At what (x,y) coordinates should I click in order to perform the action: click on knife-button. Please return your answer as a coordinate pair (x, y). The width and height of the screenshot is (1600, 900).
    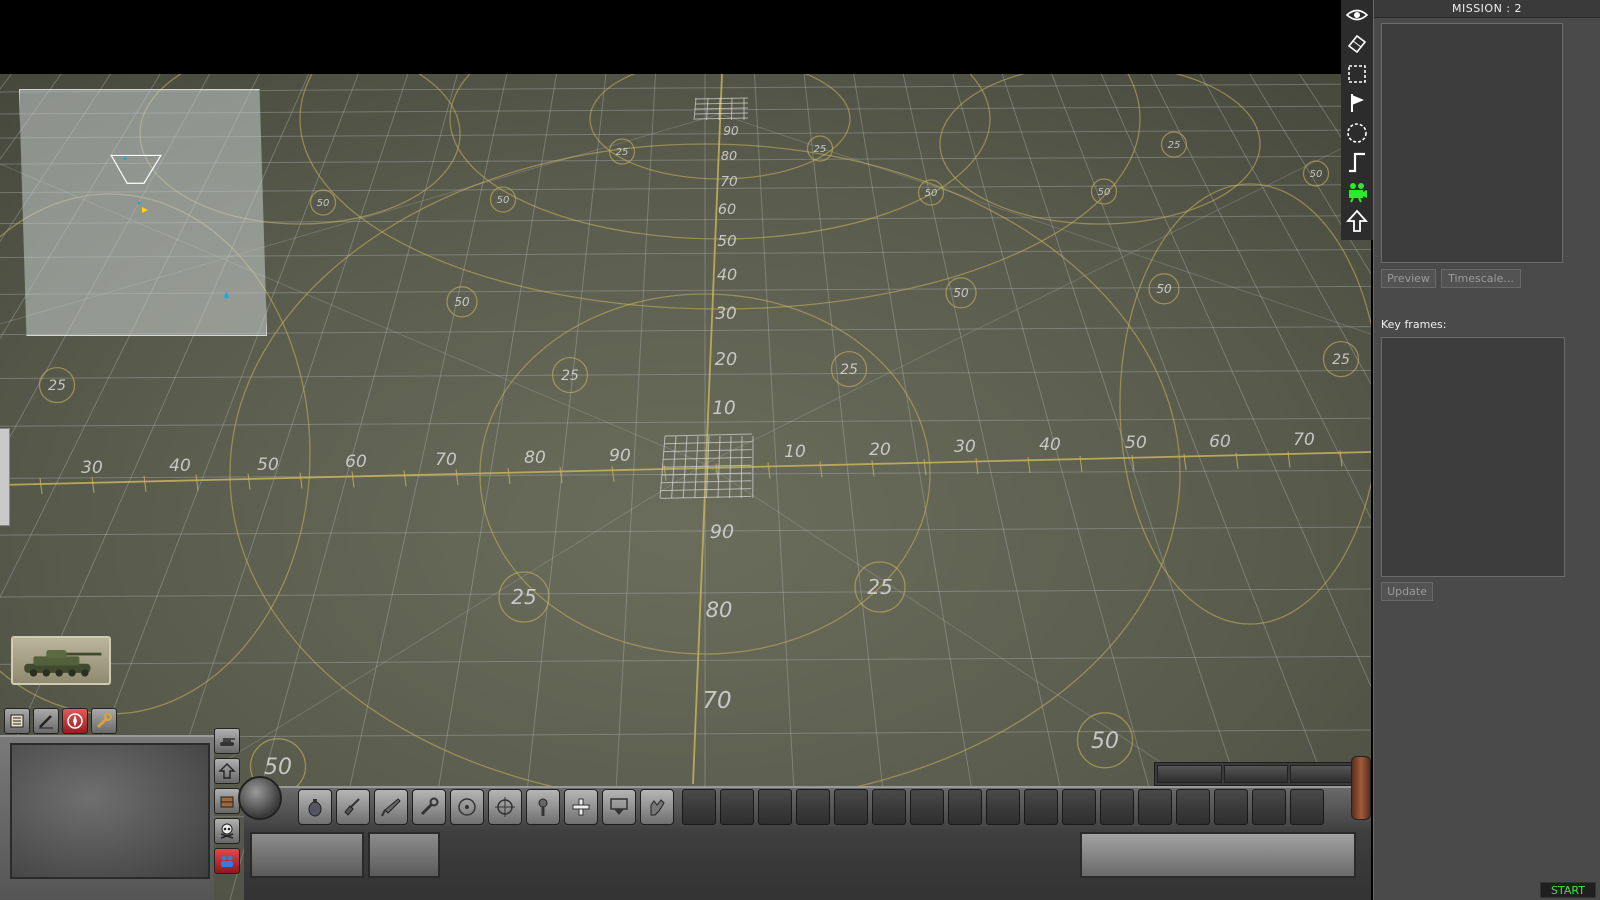
    Looking at the image, I should click on (391, 807).